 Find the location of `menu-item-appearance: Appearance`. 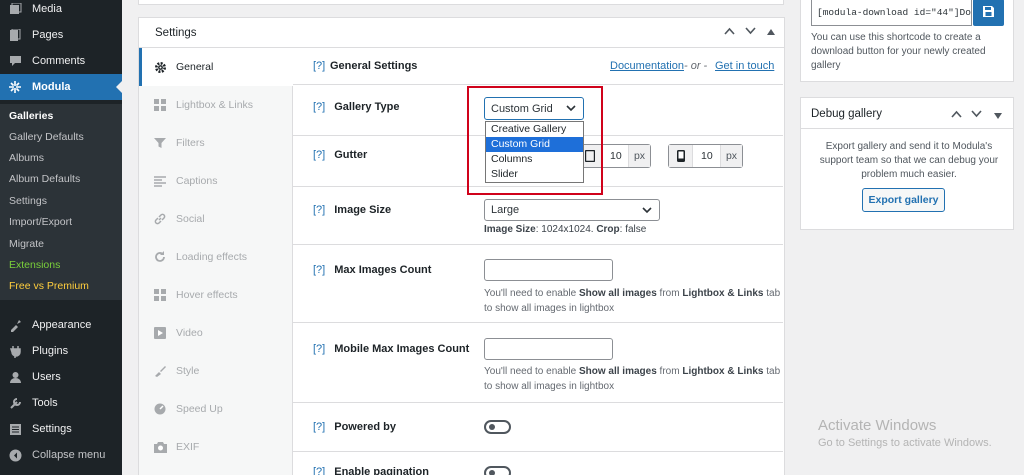

menu-item-appearance: Appearance is located at coordinates (61, 325).